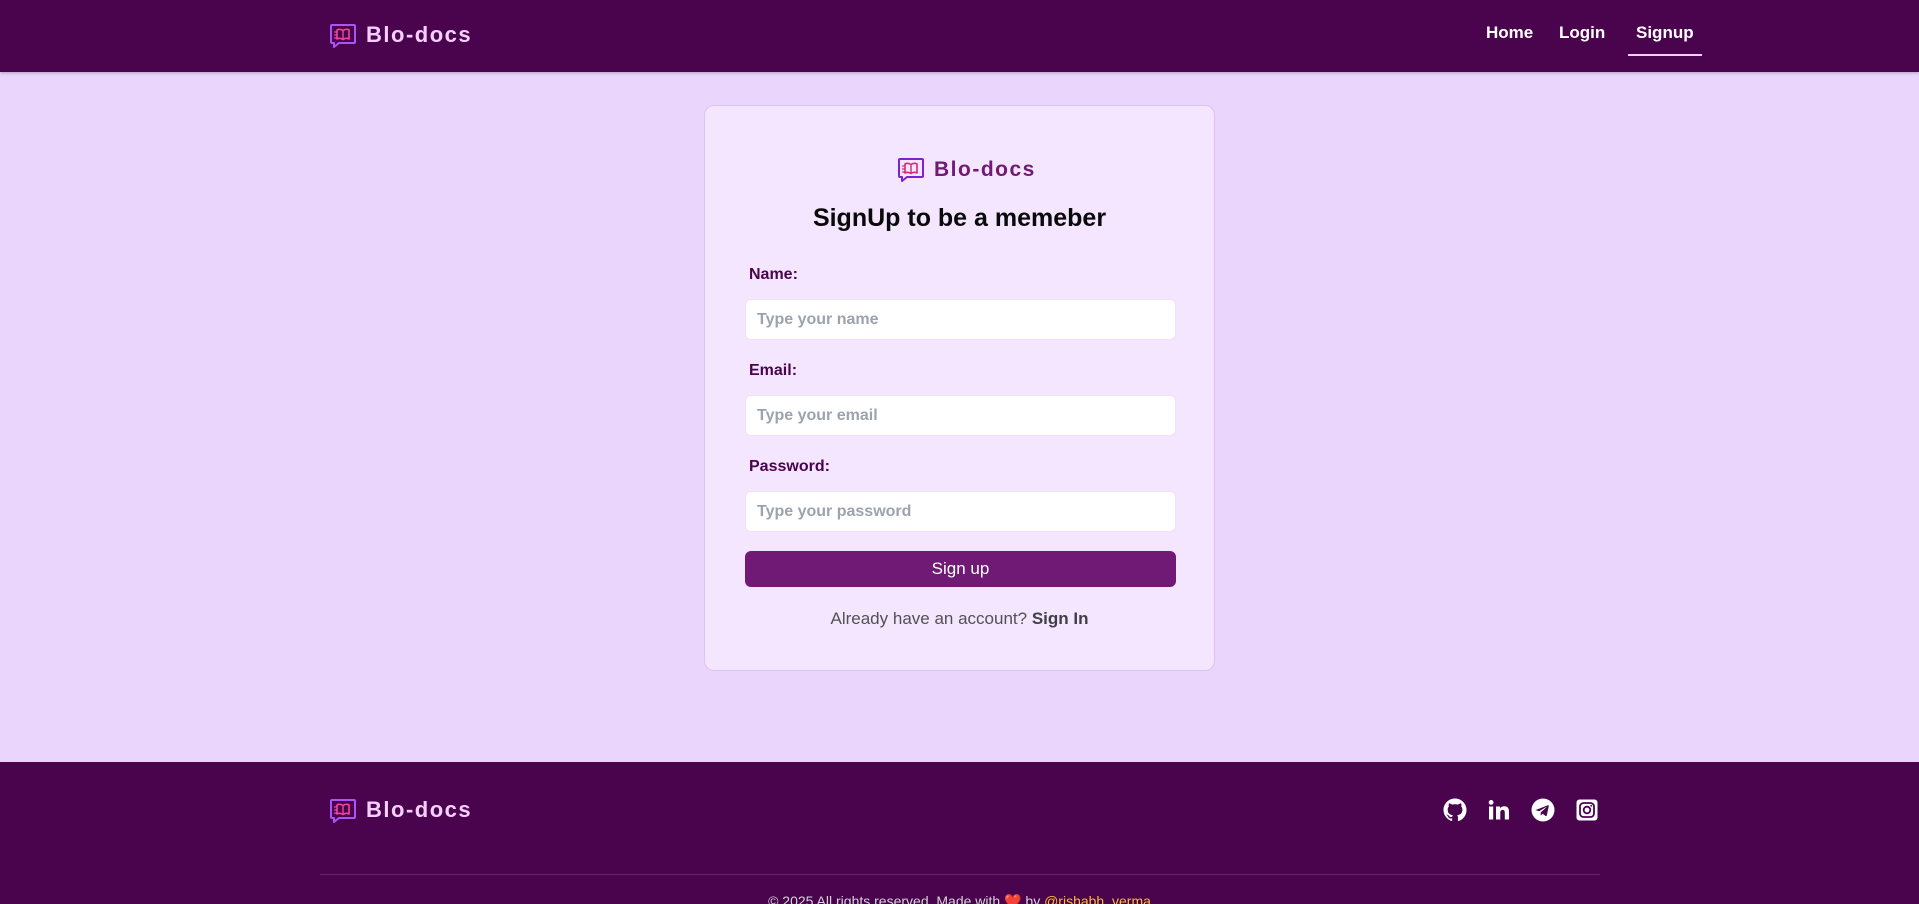 This screenshot has height=904, width=1919. Describe the element at coordinates (1013, 898) in the screenshot. I see `heart-icon: ❤️` at that location.